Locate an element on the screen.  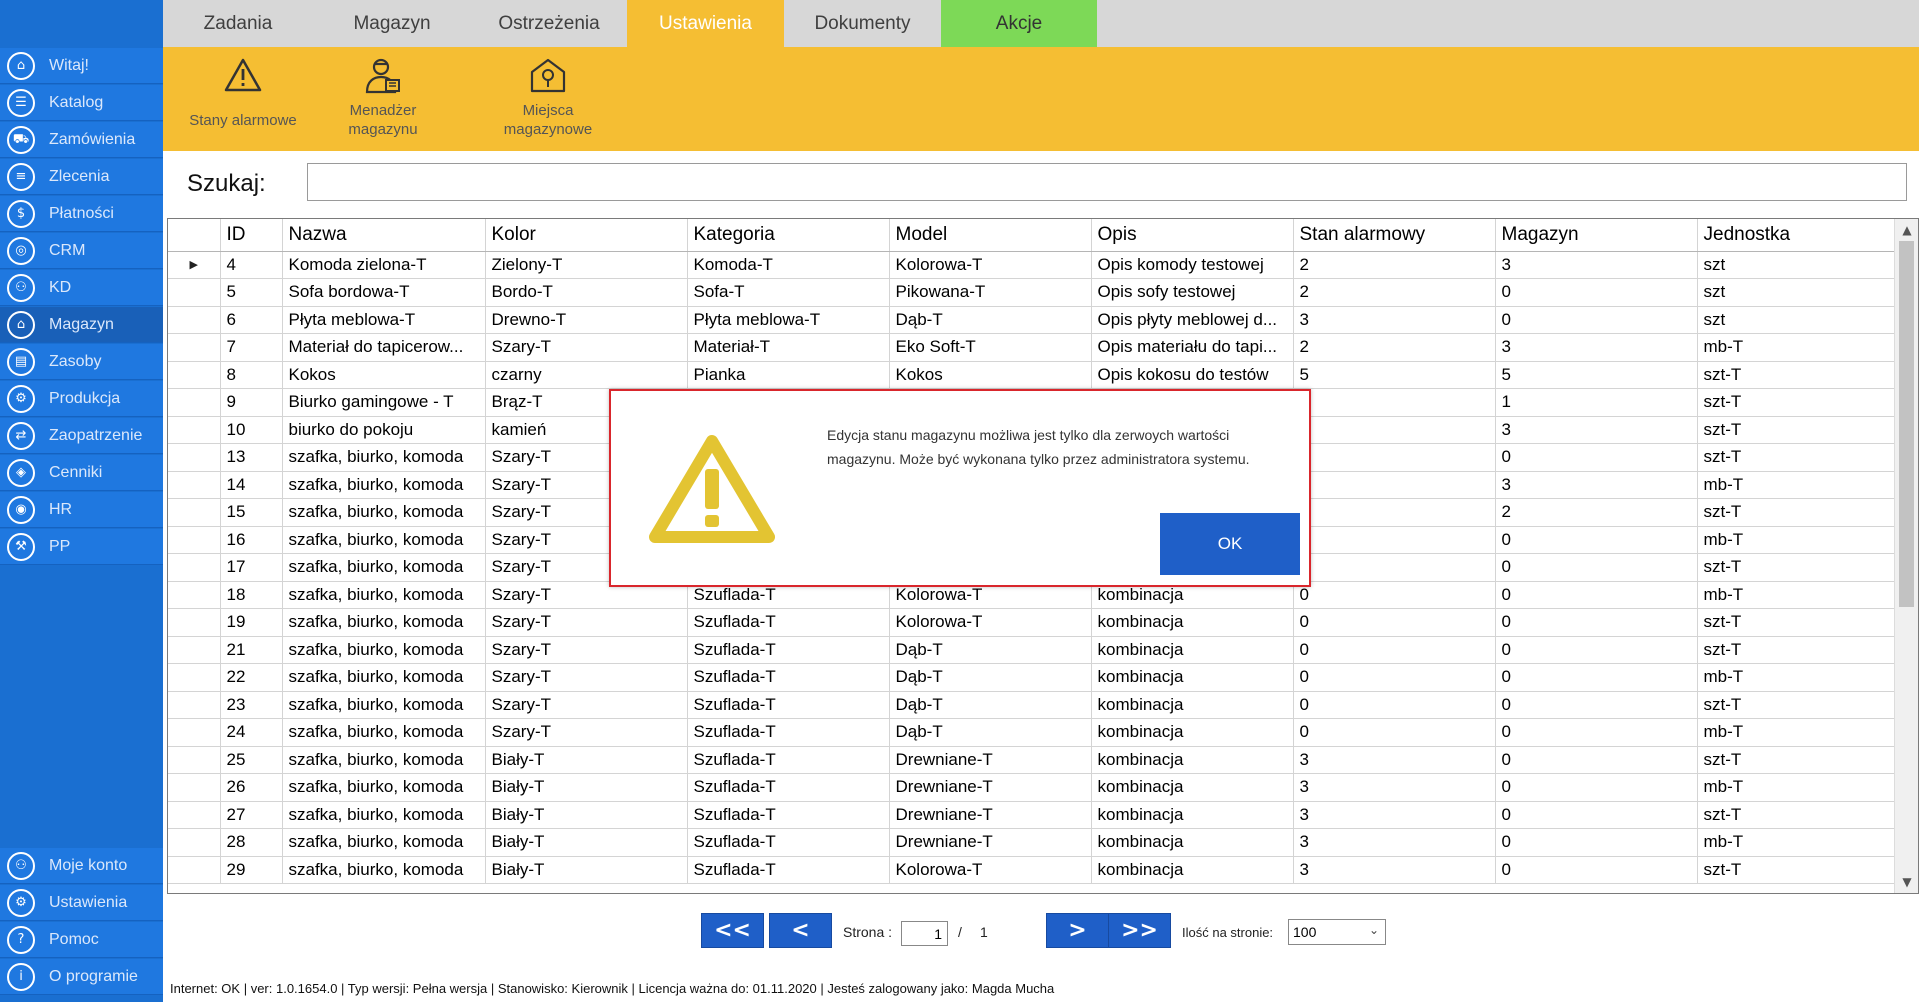
table-cell: 10 is located at coordinates (251, 430).